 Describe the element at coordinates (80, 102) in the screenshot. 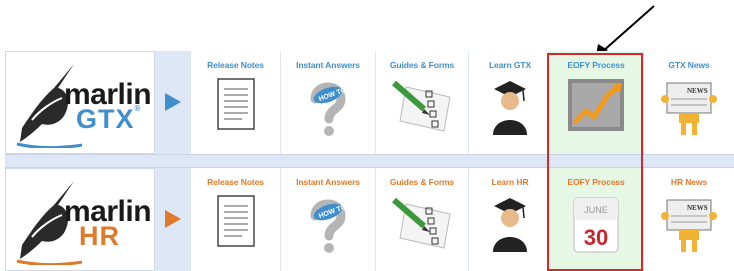

I see `marlin-gtx-logo: marlin GTX®` at that location.